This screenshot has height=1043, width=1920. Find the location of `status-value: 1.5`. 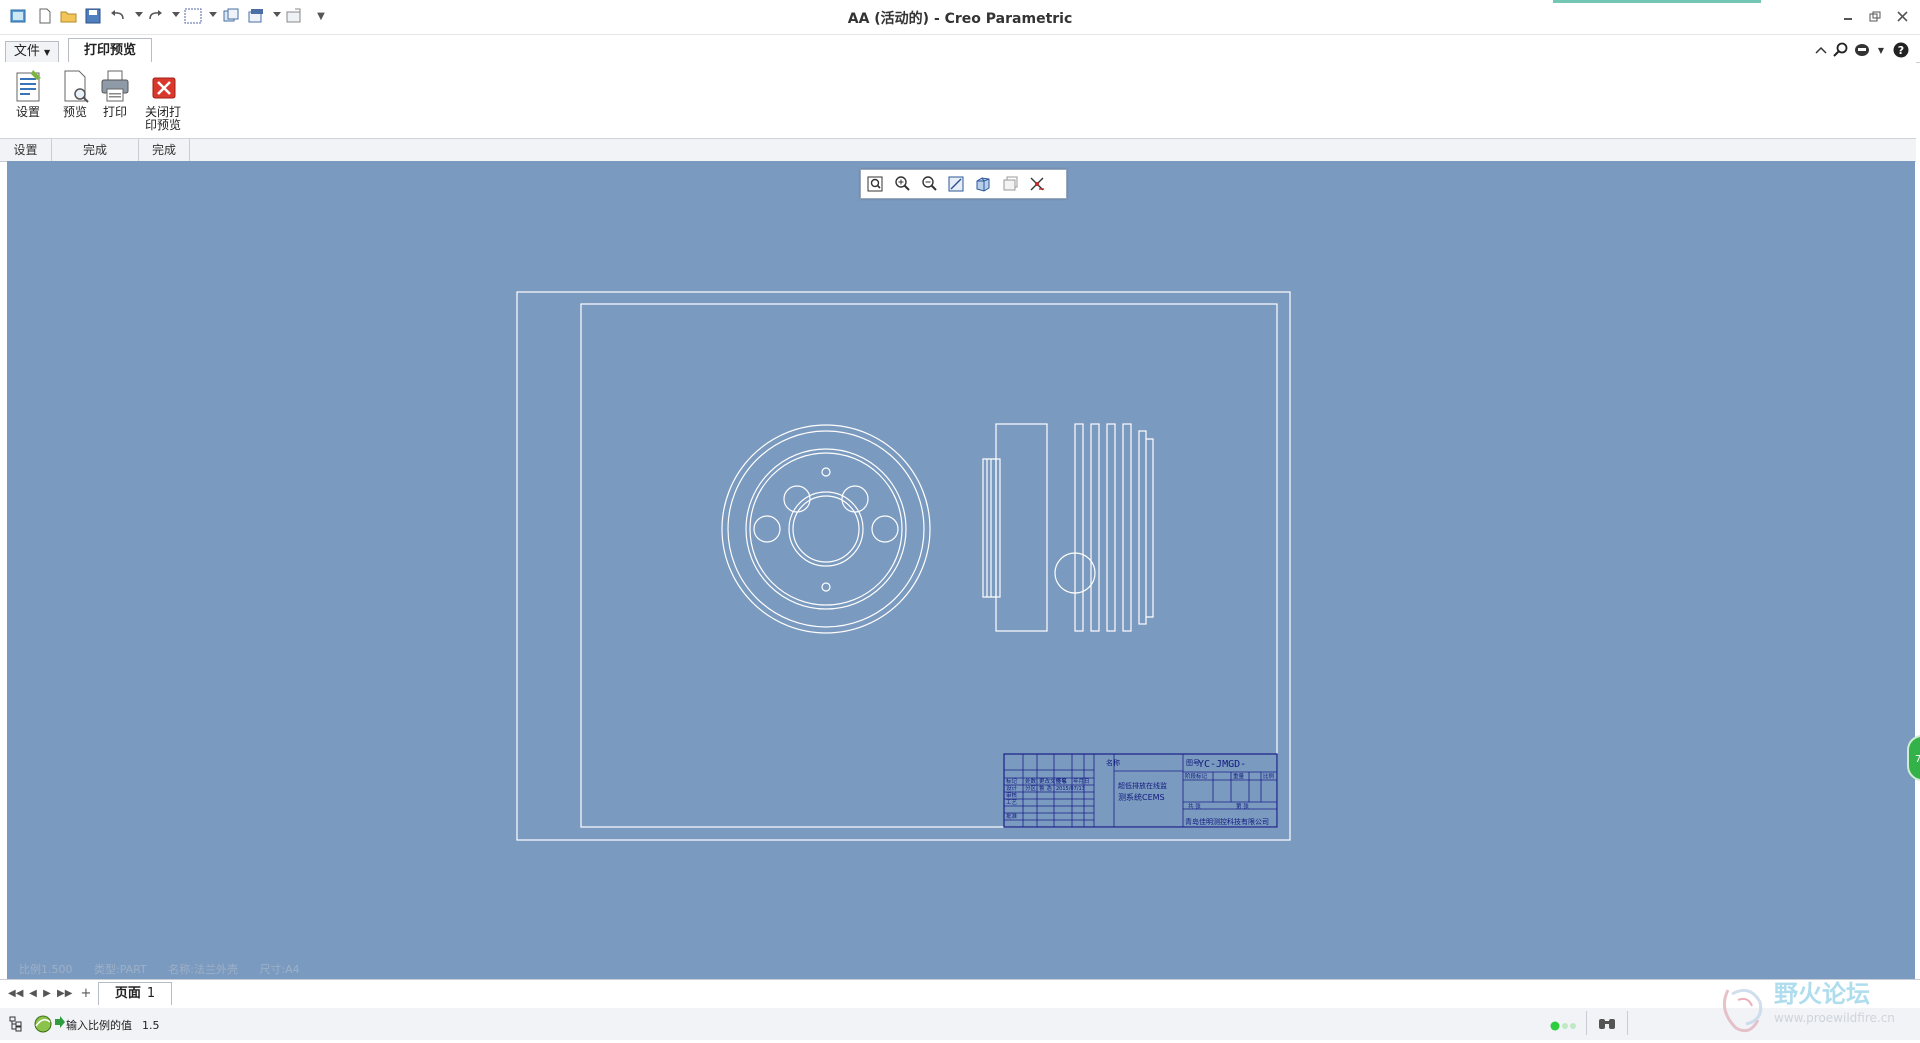

status-value: 1.5 is located at coordinates (151, 1025).